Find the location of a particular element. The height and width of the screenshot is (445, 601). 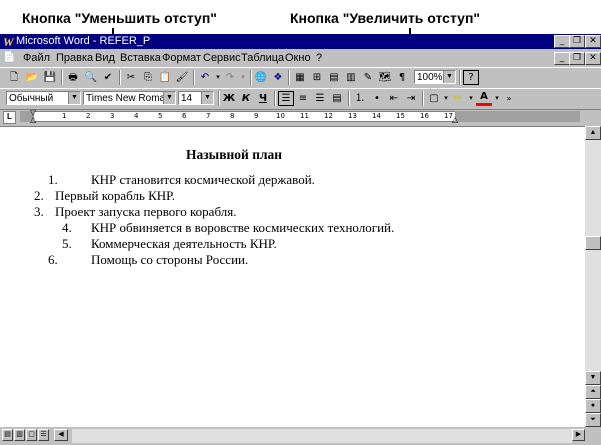

copy-icon: ⎘ is located at coordinates (148, 77).